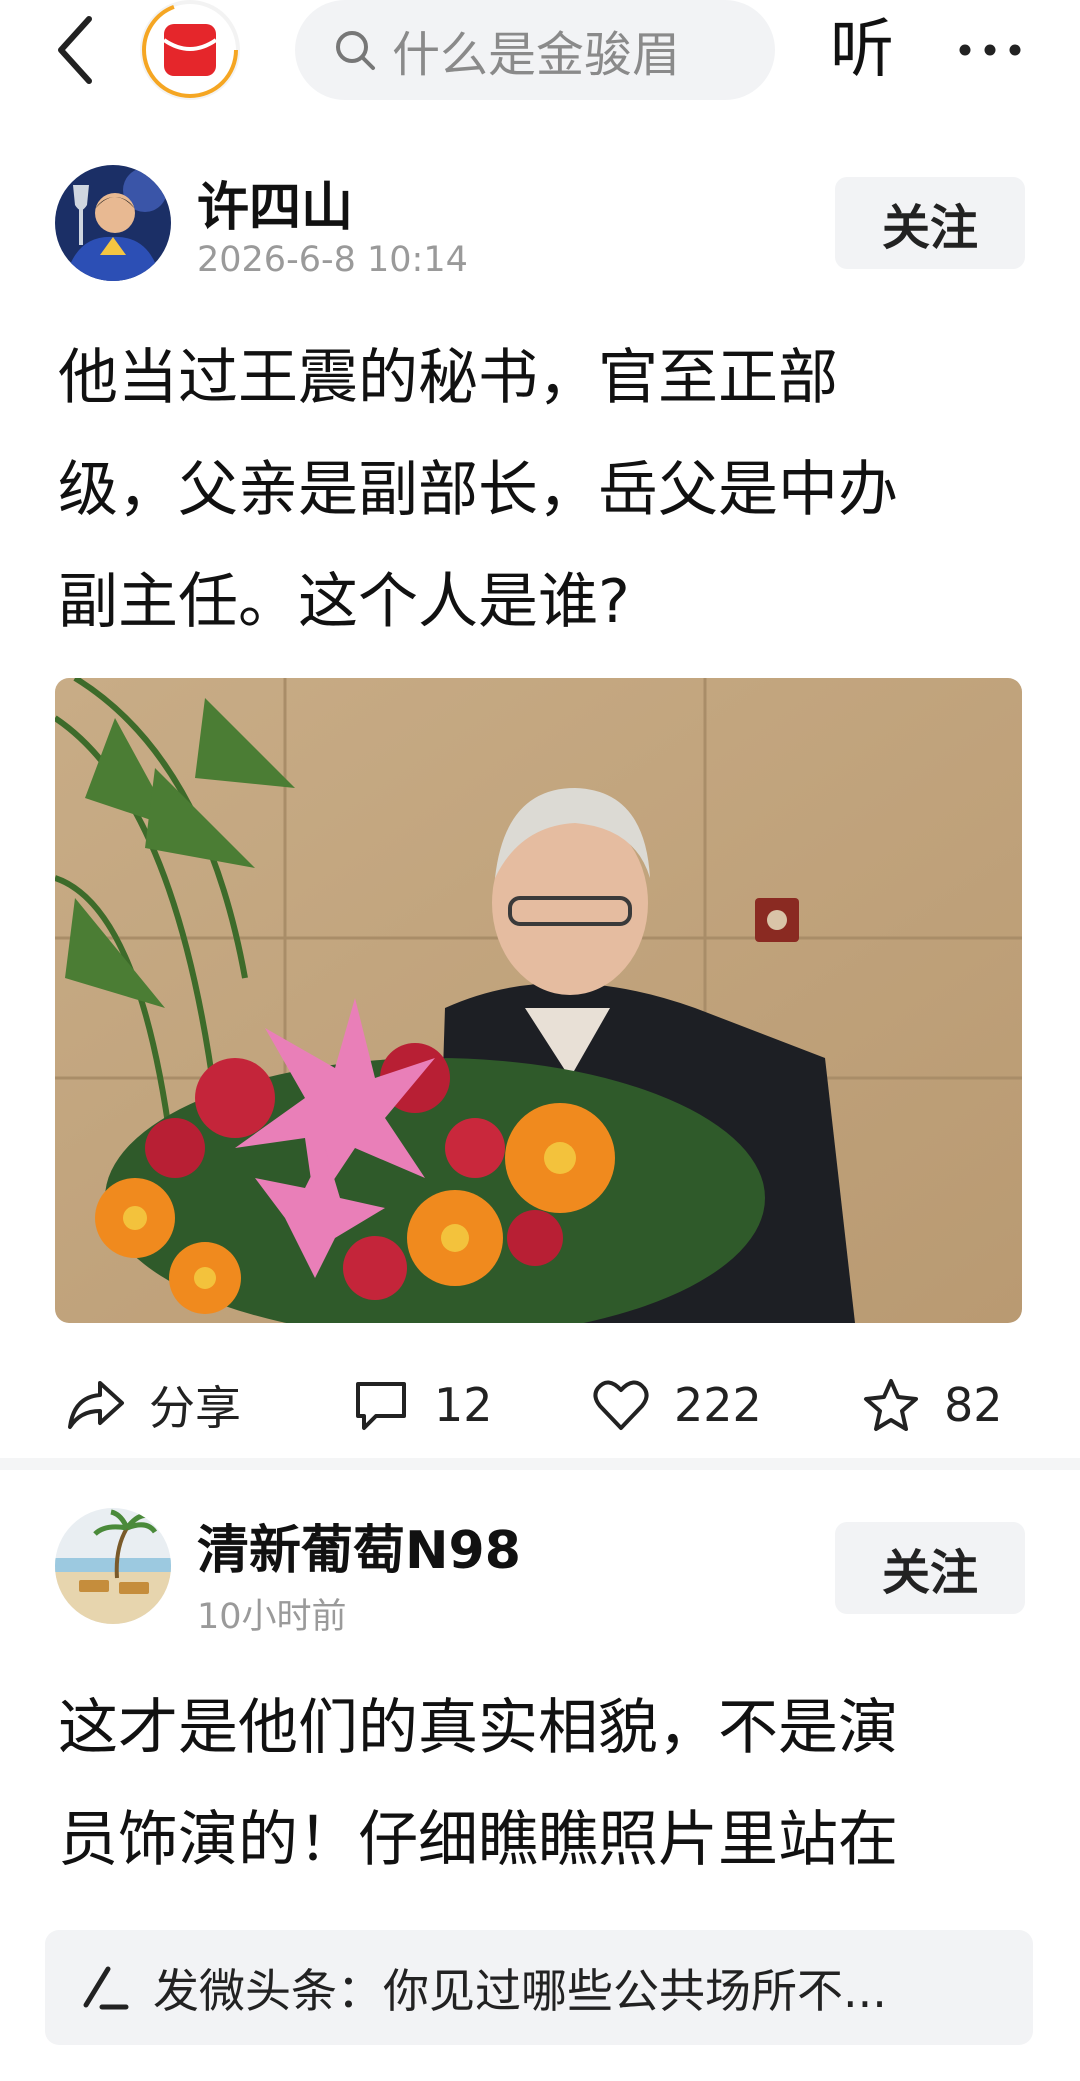  I want to click on share-button: 分享, so click(153, 1405).